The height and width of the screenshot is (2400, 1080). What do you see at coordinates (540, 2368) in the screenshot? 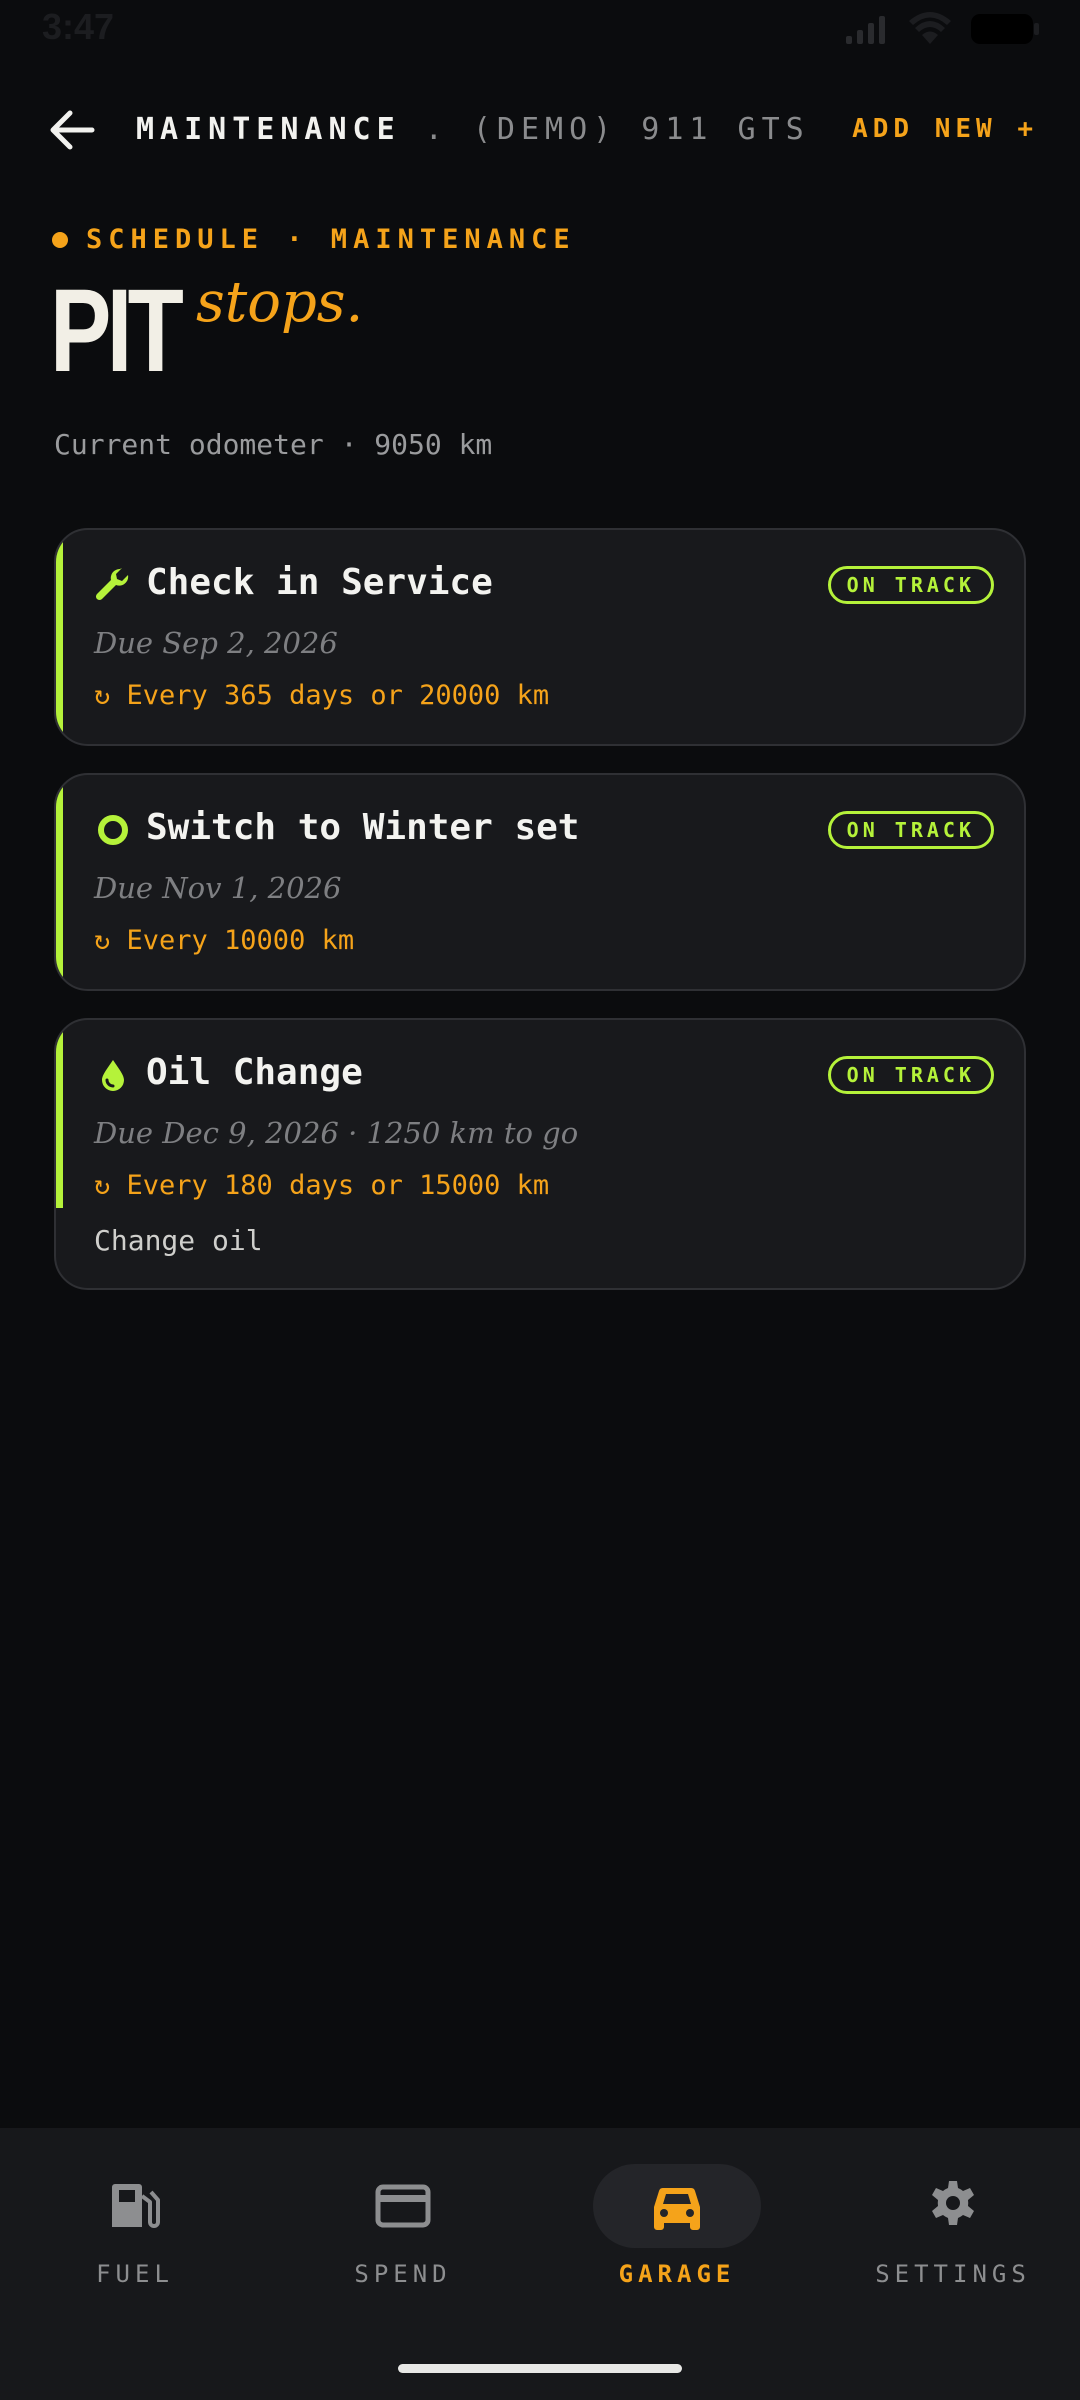
I see `home-indicator` at bounding box center [540, 2368].